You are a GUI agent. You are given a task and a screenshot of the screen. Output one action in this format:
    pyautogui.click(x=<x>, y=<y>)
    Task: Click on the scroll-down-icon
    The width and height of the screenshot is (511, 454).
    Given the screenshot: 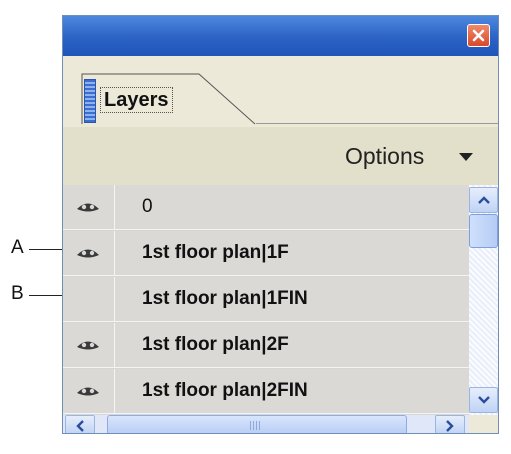 What is the action you would take?
    pyautogui.click(x=484, y=400)
    